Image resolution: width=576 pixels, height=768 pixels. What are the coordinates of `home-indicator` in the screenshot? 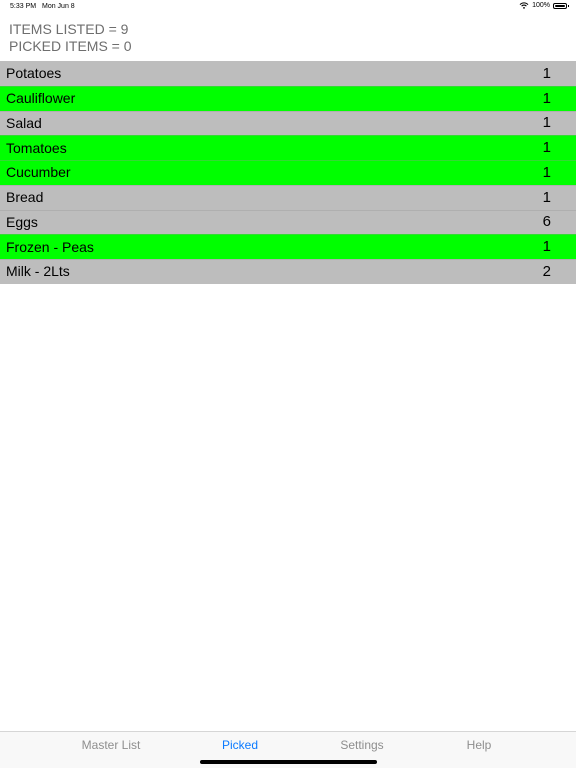 It's located at (288, 762).